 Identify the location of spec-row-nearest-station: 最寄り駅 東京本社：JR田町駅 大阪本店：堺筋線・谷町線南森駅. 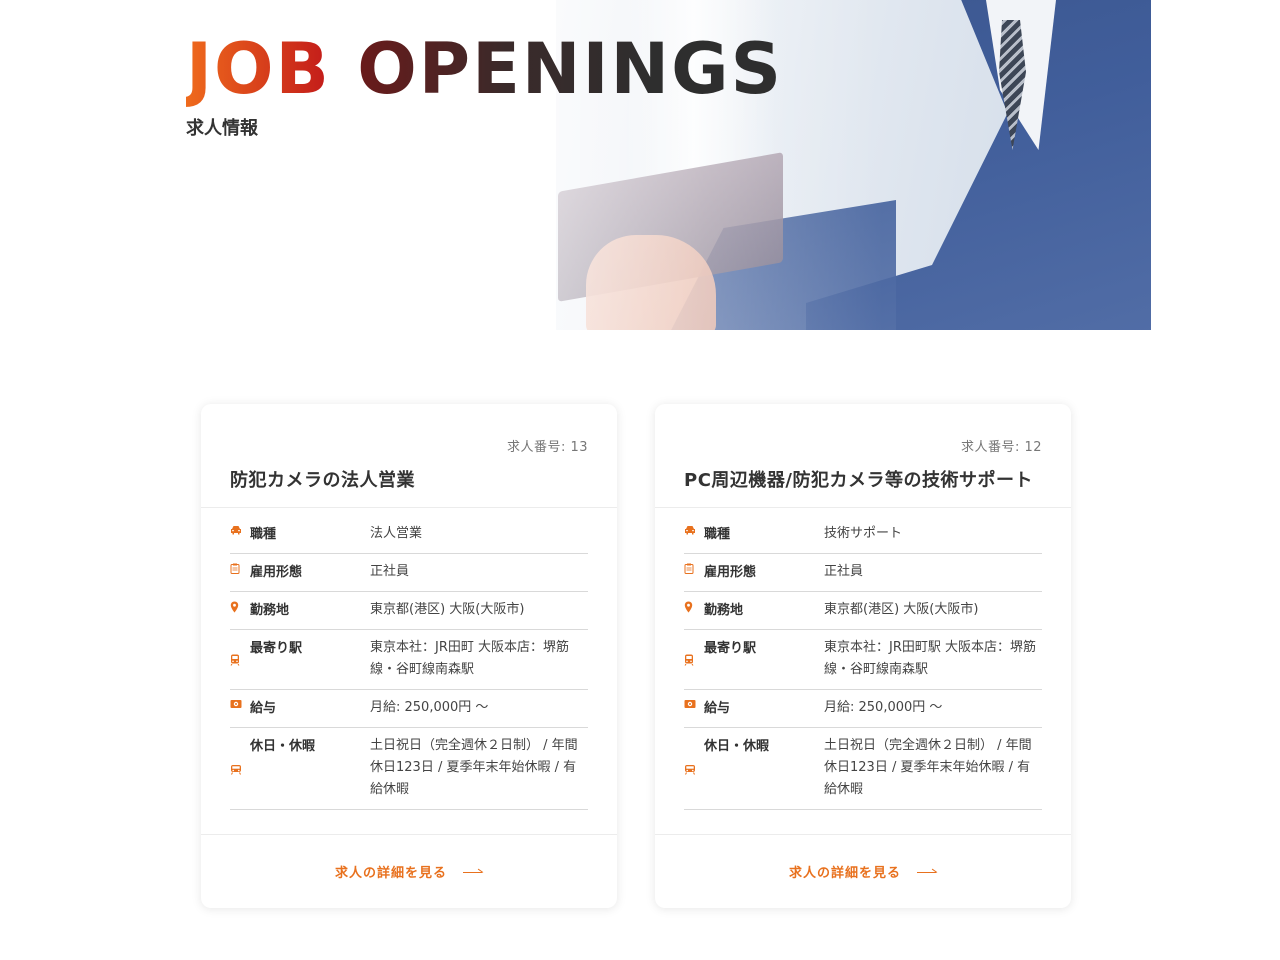
(863, 660).